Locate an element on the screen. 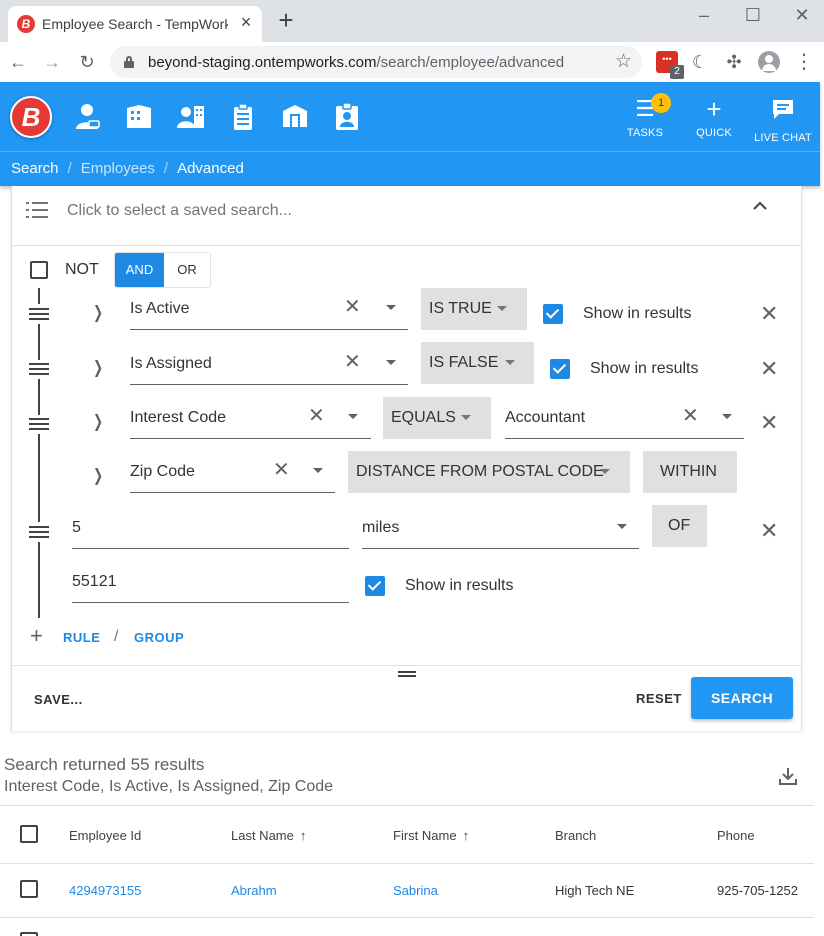  postal-code-input: 55121 is located at coordinates (210, 581).